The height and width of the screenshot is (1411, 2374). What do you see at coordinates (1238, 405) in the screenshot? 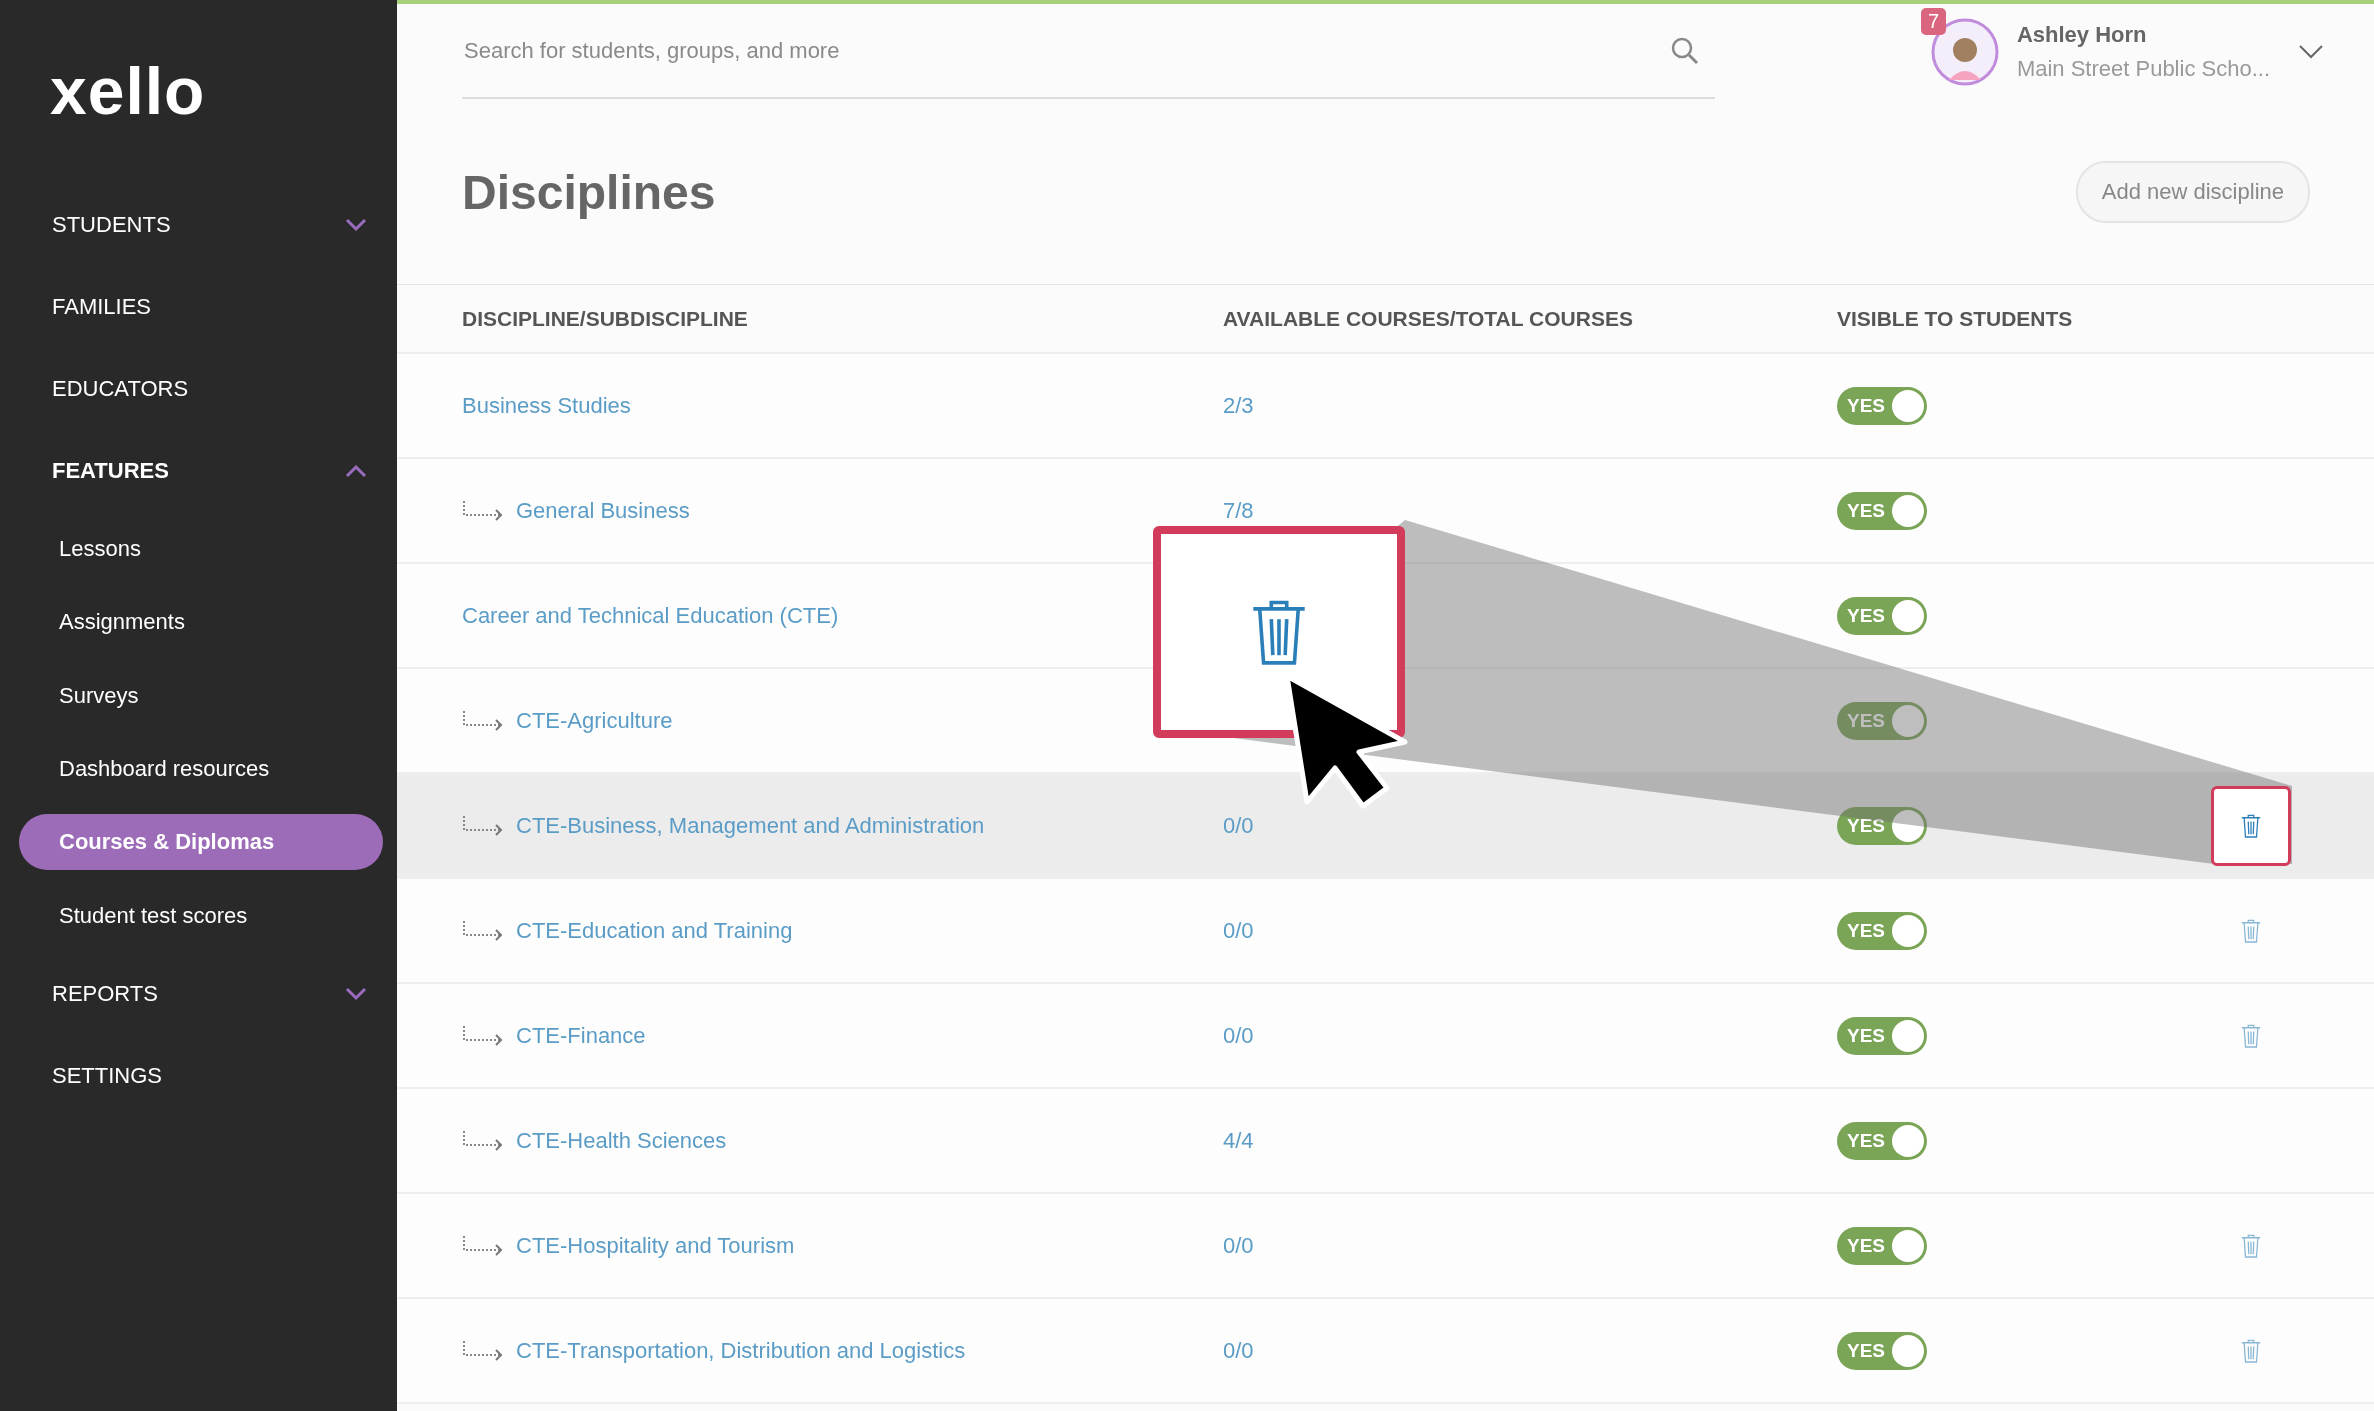
I see `course-count: 2/3` at bounding box center [1238, 405].